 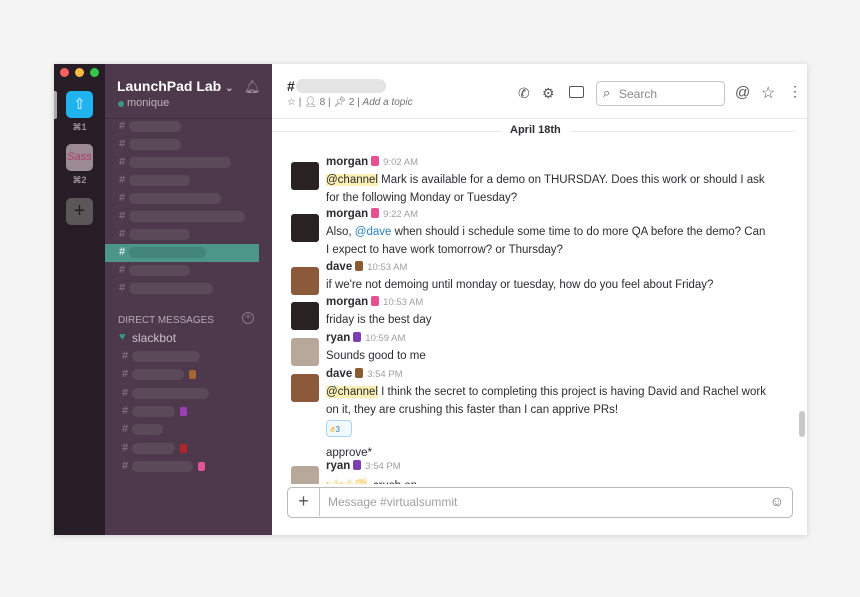 What do you see at coordinates (376, 356) in the screenshot?
I see `message-text: Sounds good to me` at bounding box center [376, 356].